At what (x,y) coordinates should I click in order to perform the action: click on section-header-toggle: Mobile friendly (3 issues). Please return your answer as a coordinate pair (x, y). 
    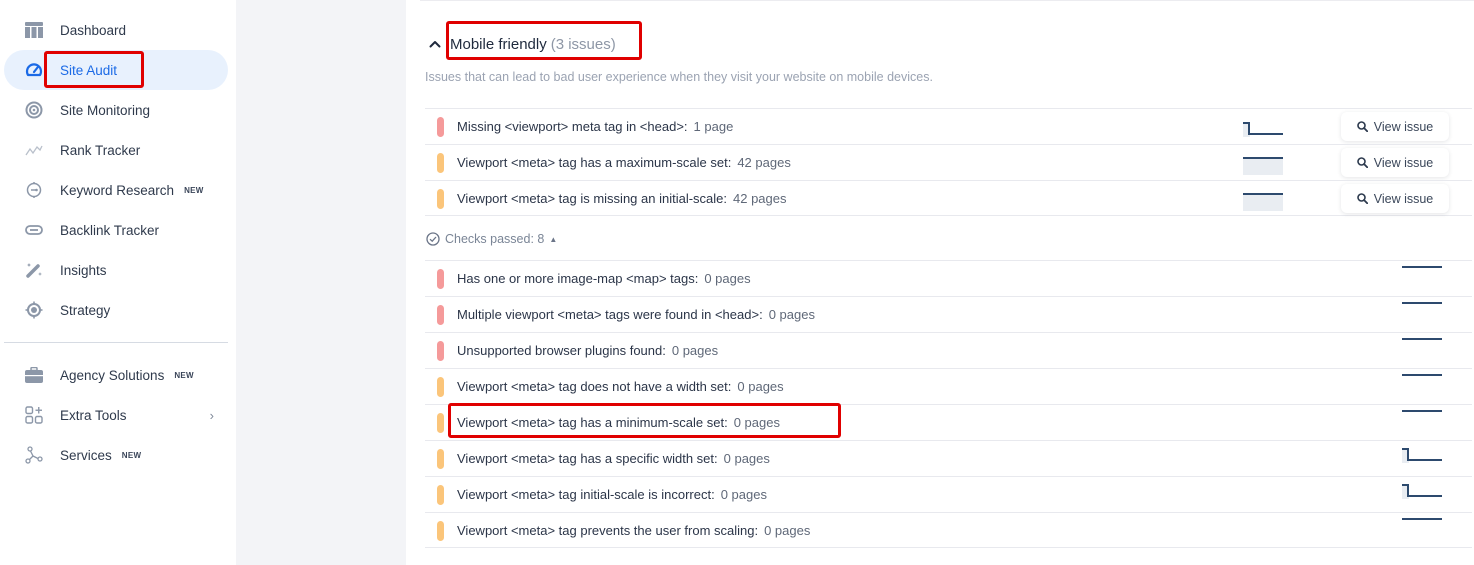
    Looking at the image, I should click on (521, 44).